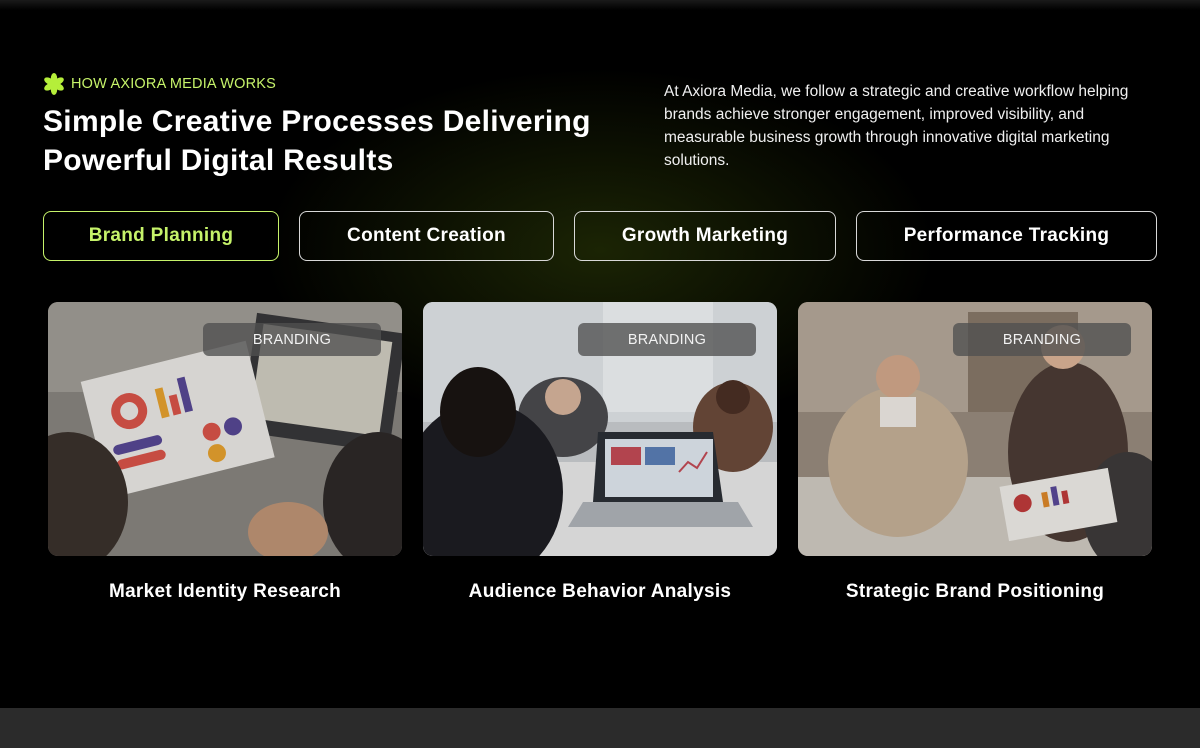 This screenshot has height=748, width=1200. Describe the element at coordinates (600, 591) in the screenshot. I see `card-title: Audience Behavior Analysis` at that location.